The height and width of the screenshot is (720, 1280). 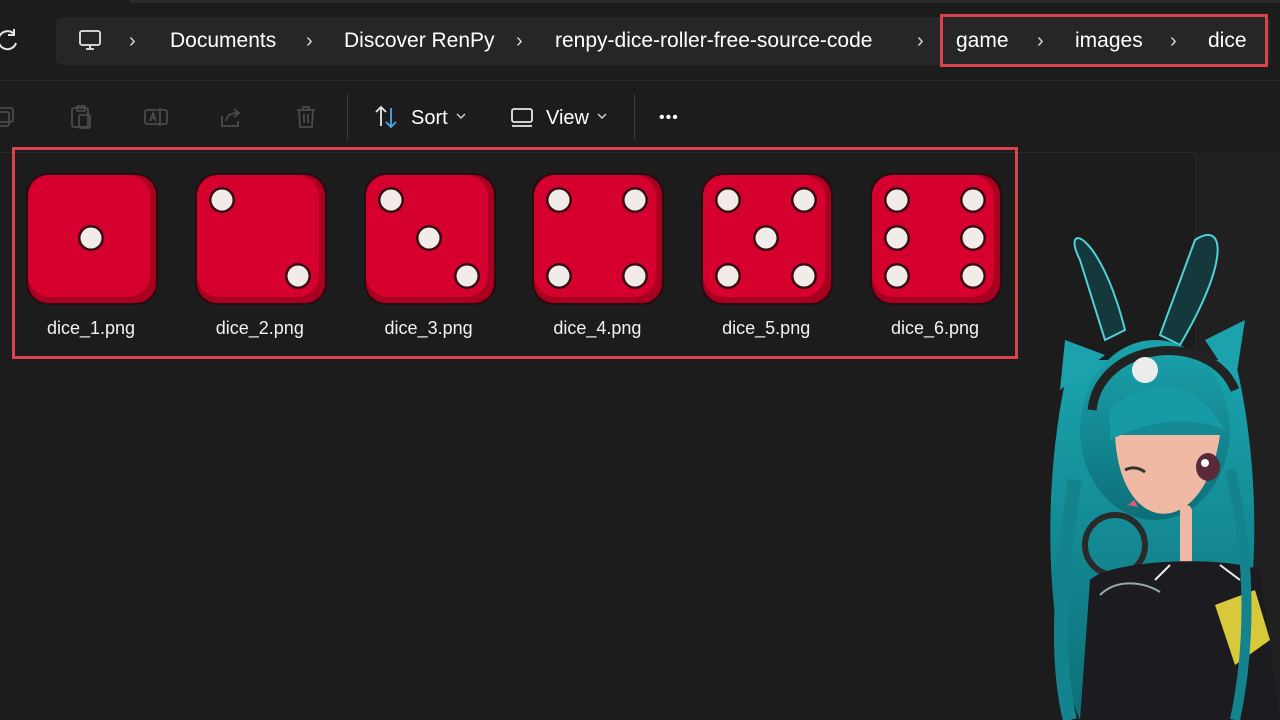 What do you see at coordinates (419, 41) in the screenshot?
I see `breadcrumb-discover-renpy: Discover RenPy` at bounding box center [419, 41].